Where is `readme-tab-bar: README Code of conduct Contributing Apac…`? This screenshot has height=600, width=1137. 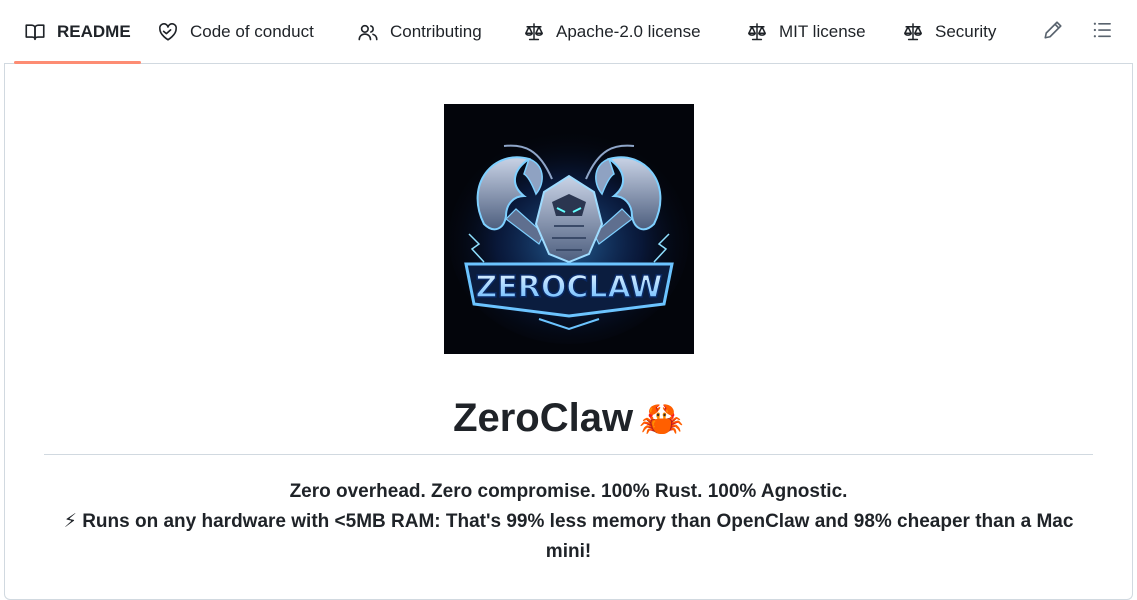
readme-tab-bar: README Code of conduct Contributing Apac… is located at coordinates (568, 32).